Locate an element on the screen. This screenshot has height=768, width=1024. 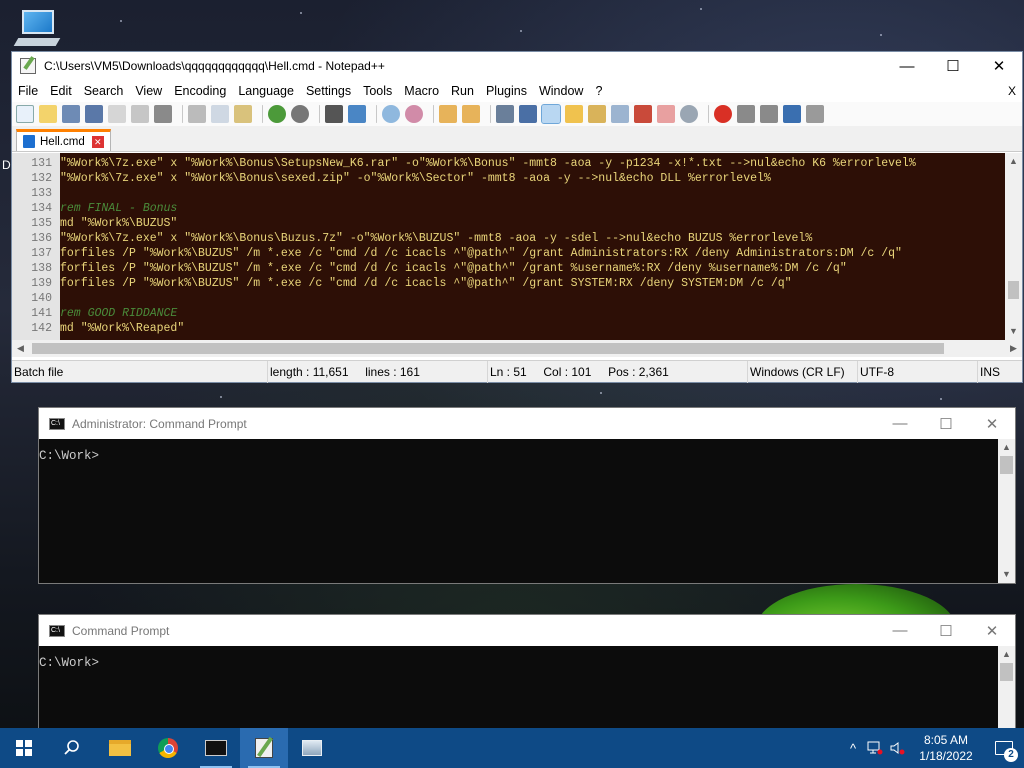
console-vertical-scrollbar: ▲ is located at coordinates (1006, 687).